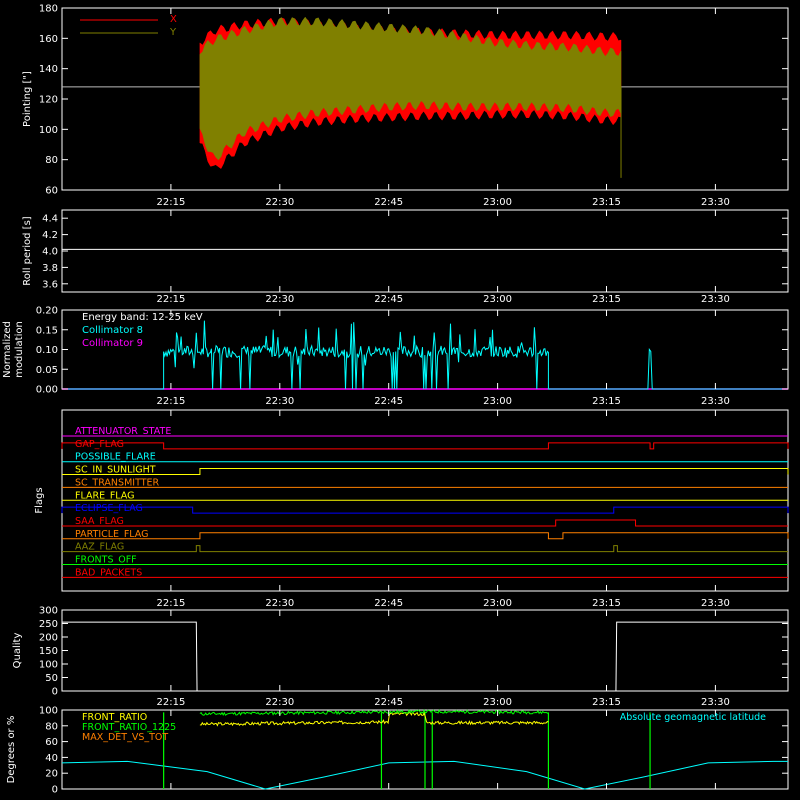  Describe the element at coordinates (47, 330) in the screenshot. I see `y-tick-label: 0.15` at that location.